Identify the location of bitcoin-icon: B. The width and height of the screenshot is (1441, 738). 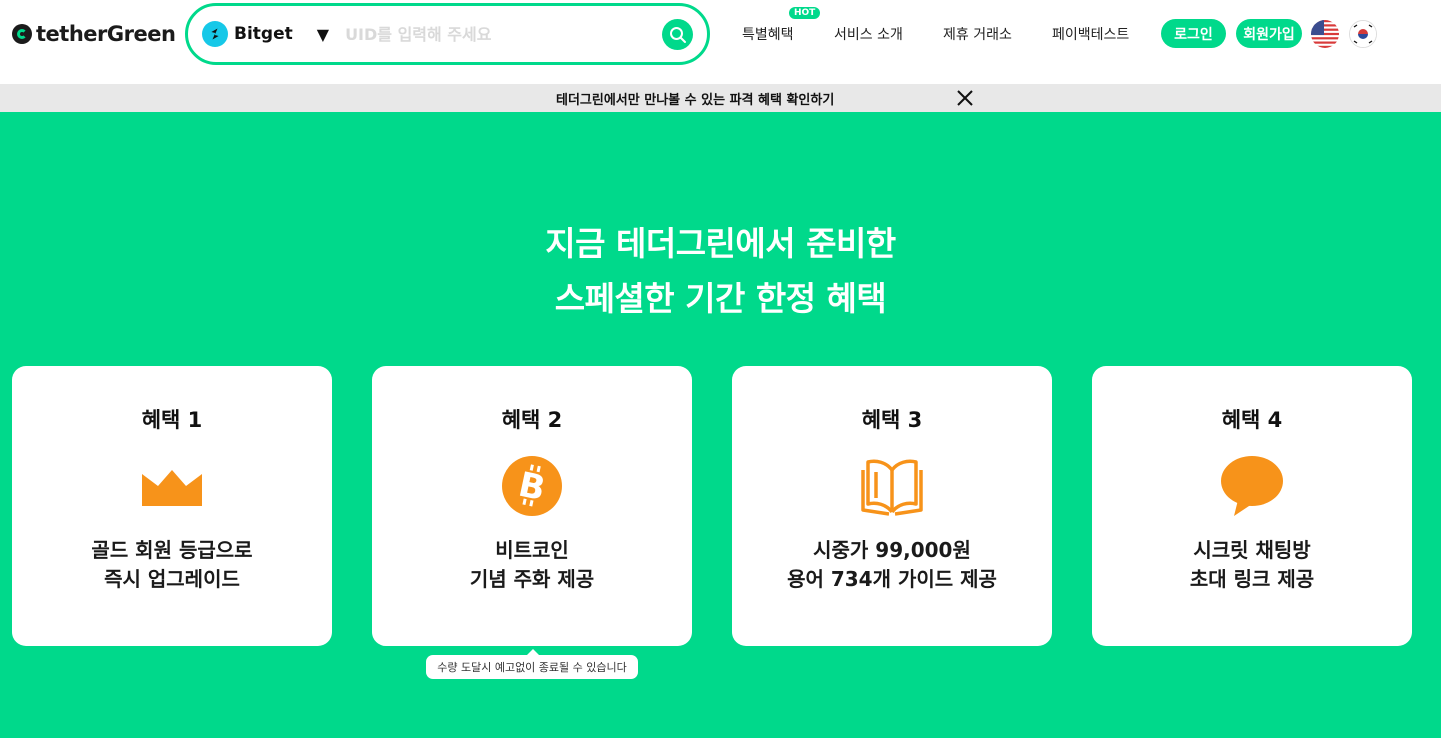
(532, 486).